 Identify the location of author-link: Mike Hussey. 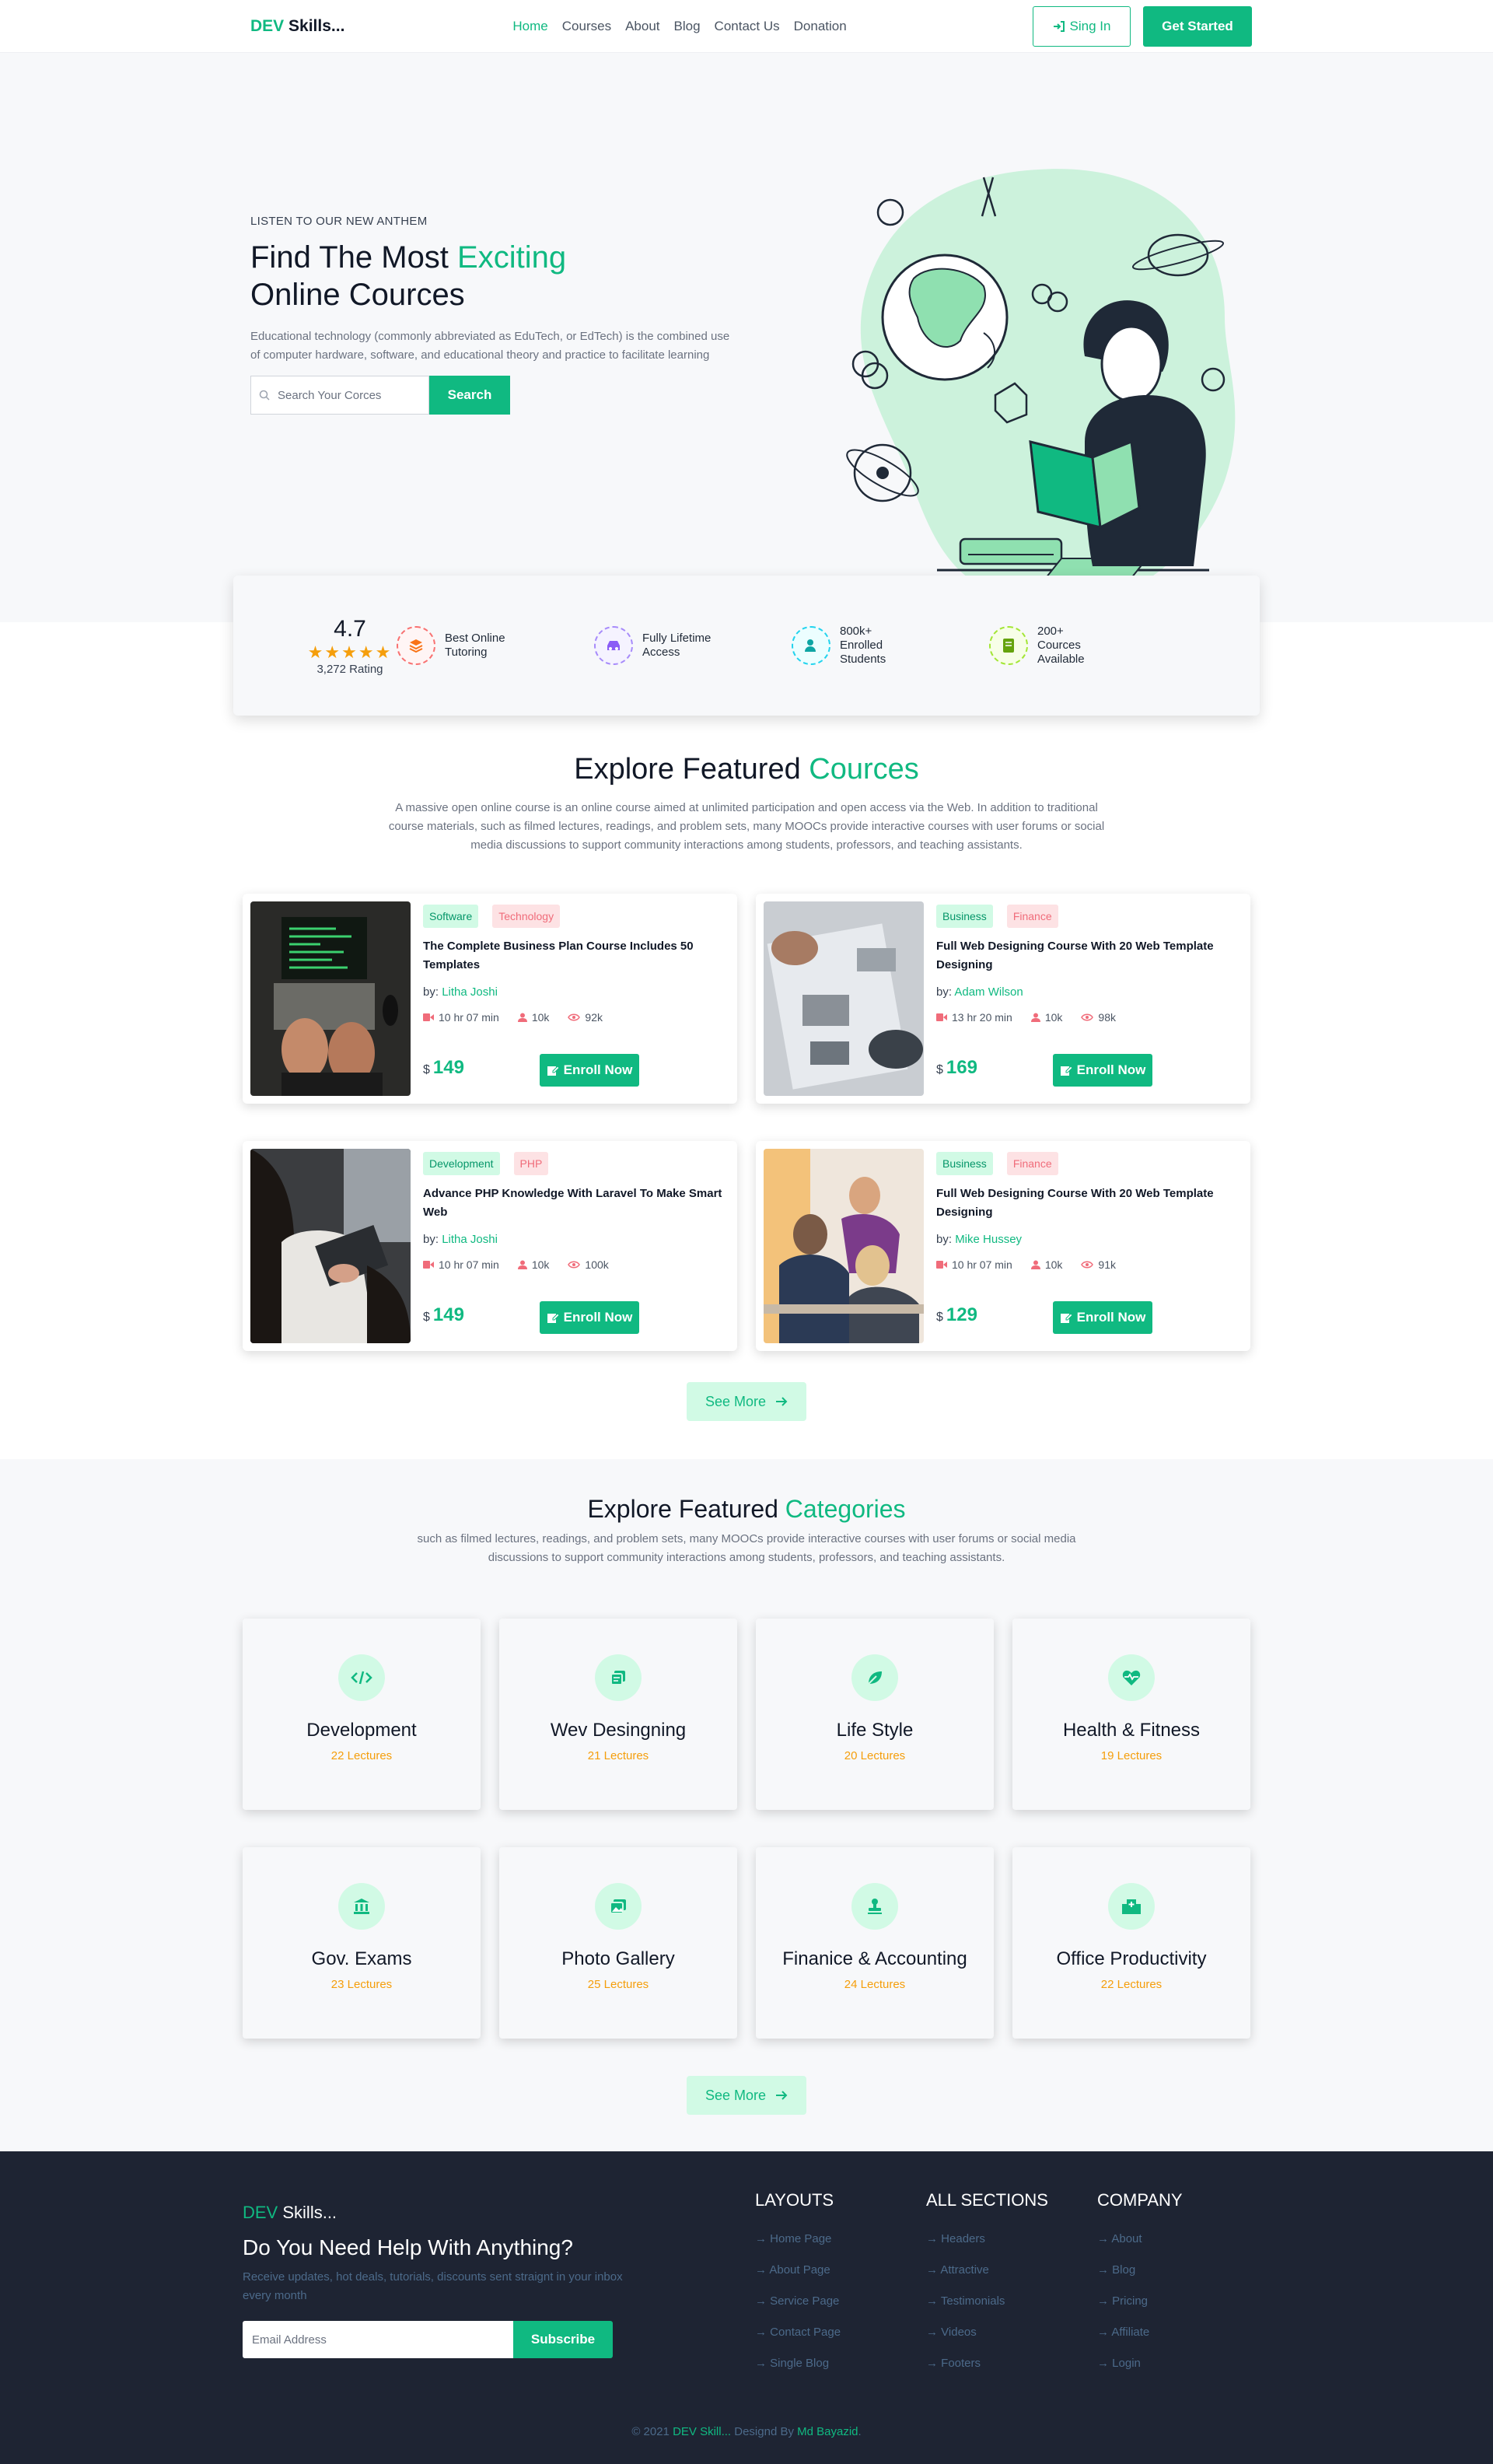
(988, 1240).